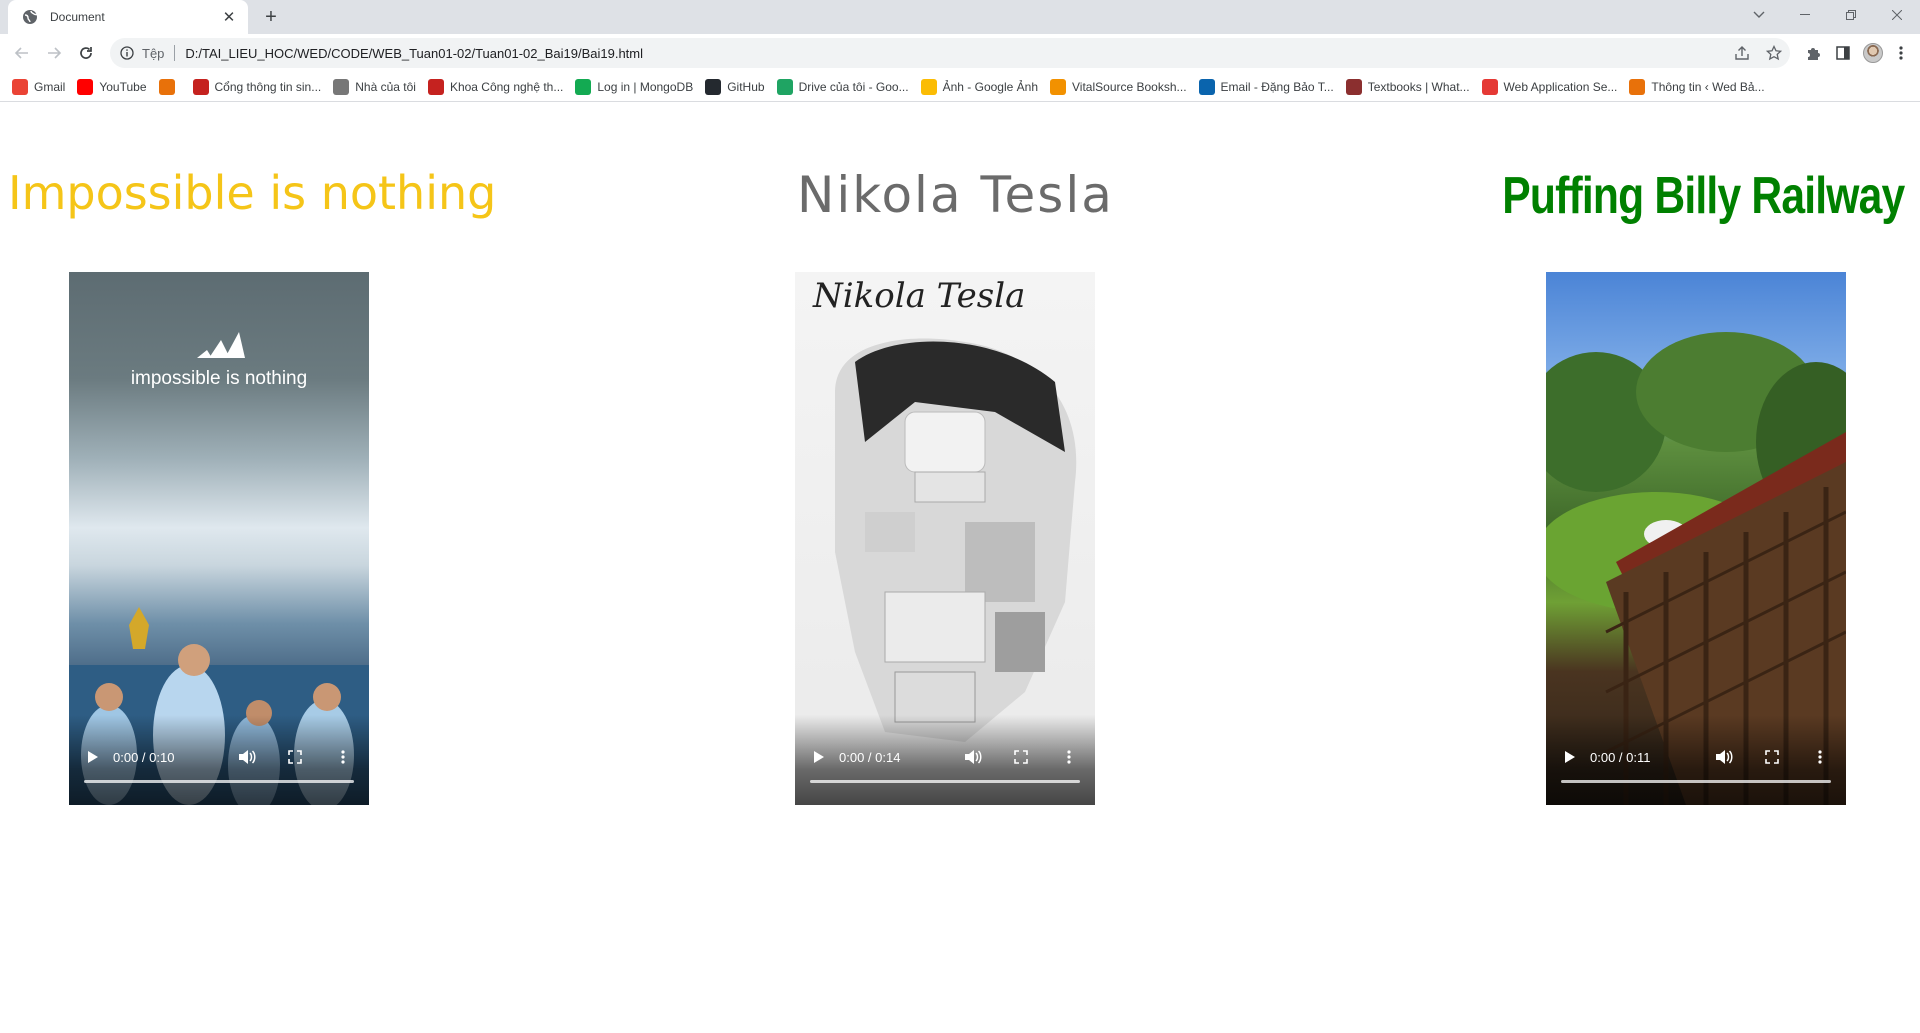 Image resolution: width=1920 pixels, height=1033 pixels. Describe the element at coordinates (919, 296) in the screenshot. I see `tesla-signature: Nikola Tesla` at that location.